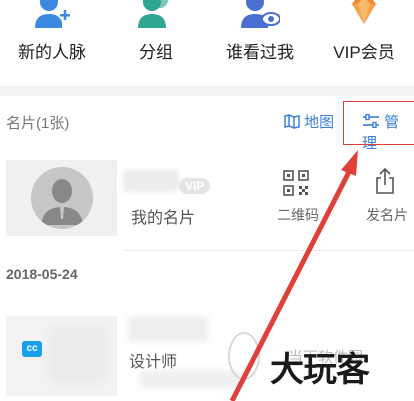 This screenshot has height=401, width=414. I want to click on cc-logo-icon: cc, so click(32, 349).